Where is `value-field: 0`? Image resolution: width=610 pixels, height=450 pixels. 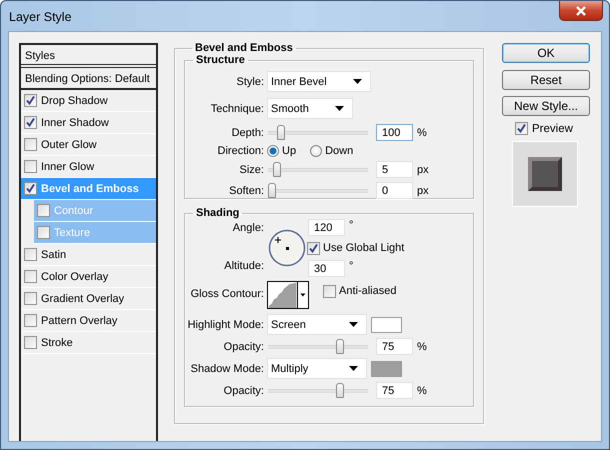 value-field: 0 is located at coordinates (394, 190).